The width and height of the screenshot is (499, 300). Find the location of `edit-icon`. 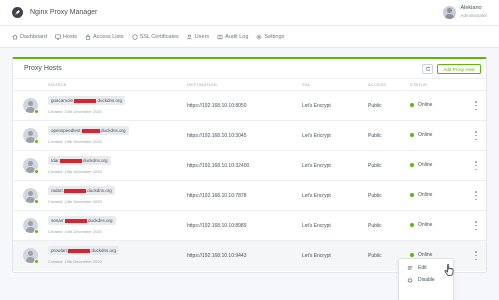

edit-icon is located at coordinates (410, 268).